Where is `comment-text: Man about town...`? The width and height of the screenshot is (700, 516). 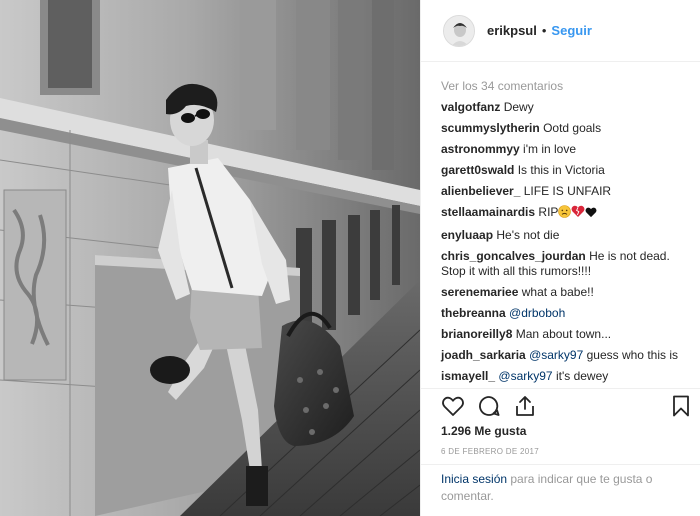
comment-text: Man about town... is located at coordinates (563, 334).